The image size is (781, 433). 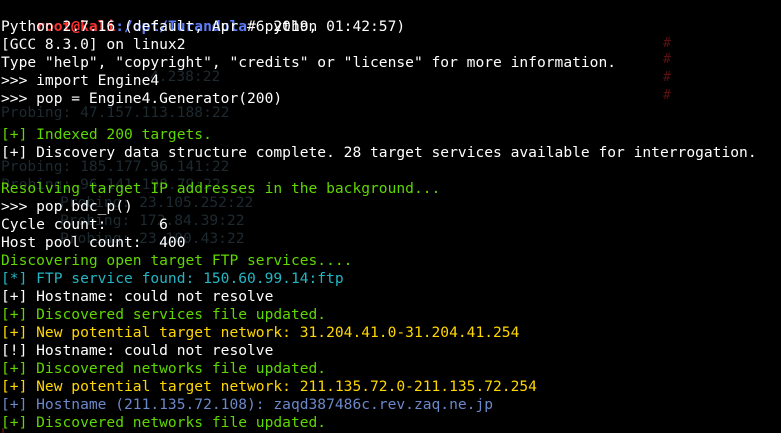 I want to click on output-line: [+] Hostname: could not resolve, so click(x=137, y=296).